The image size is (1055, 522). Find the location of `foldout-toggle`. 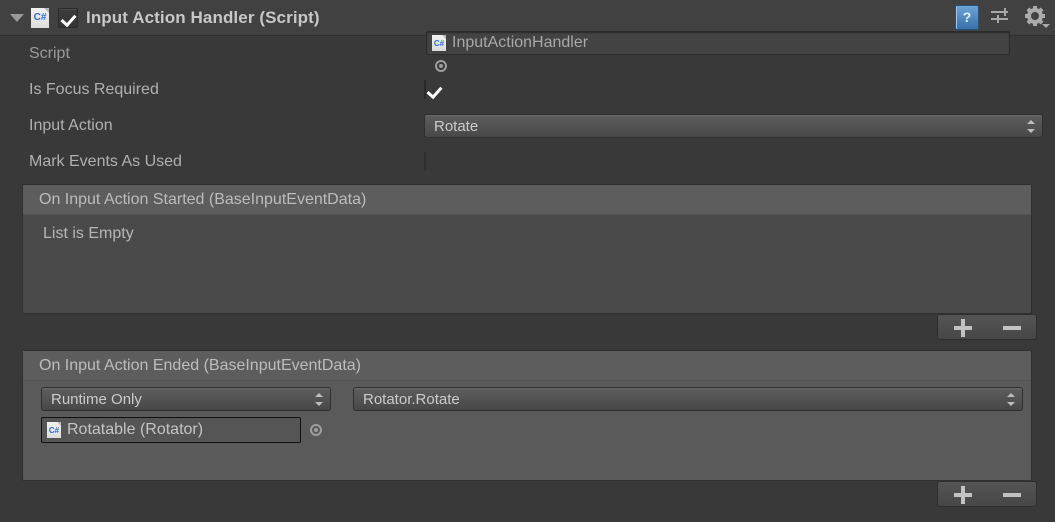

foldout-toggle is located at coordinates (17, 18).